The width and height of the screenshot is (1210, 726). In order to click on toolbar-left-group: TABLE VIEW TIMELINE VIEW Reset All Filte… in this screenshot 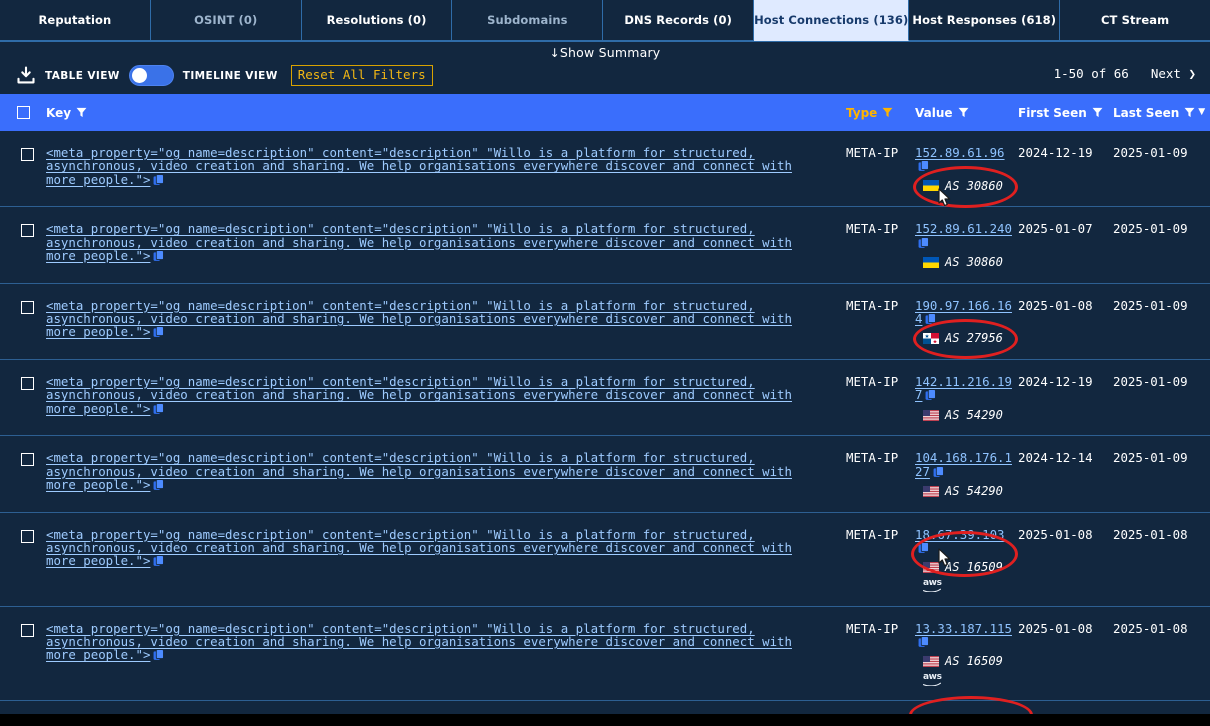, I will do `click(224, 76)`.